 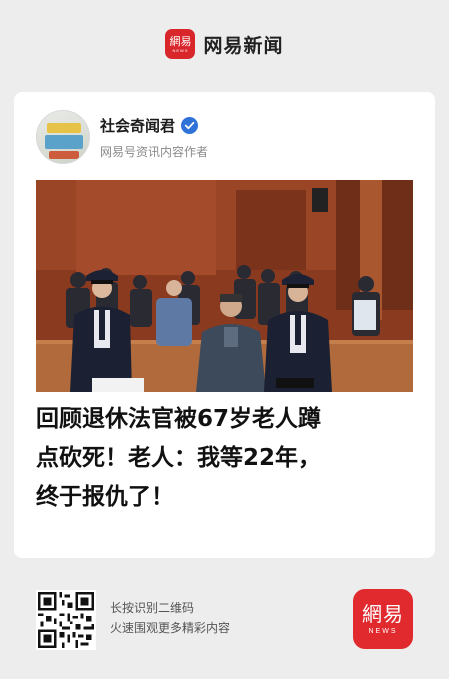 I want to click on headline-line: 终于报仇了！, so click(x=105, y=497).